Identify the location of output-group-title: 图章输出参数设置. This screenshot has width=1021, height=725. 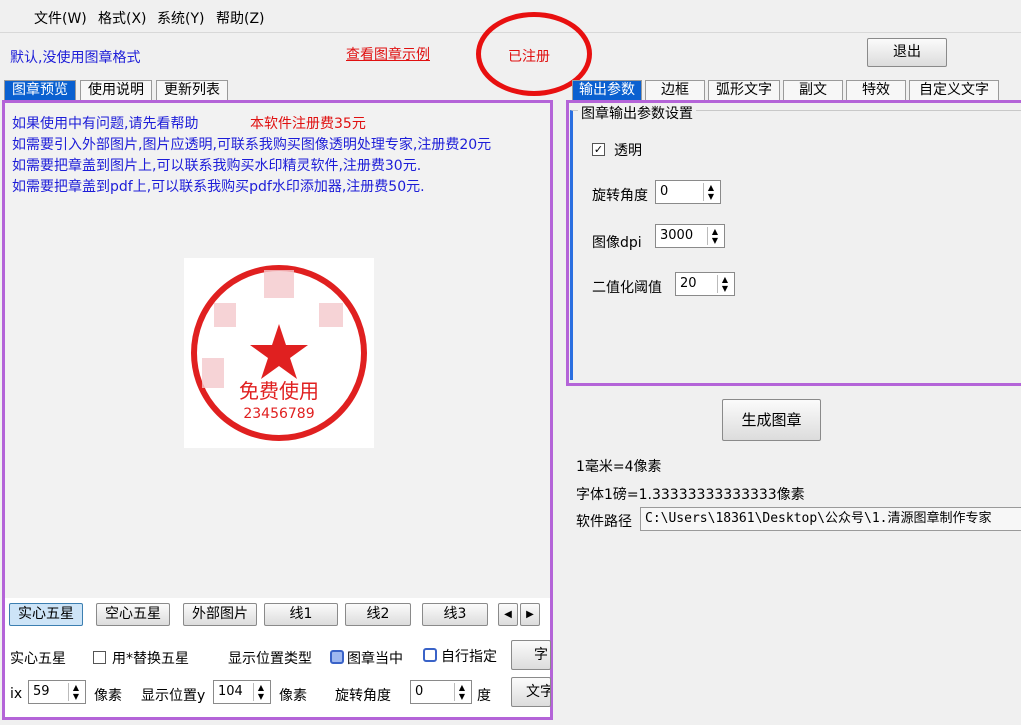
(637, 113).